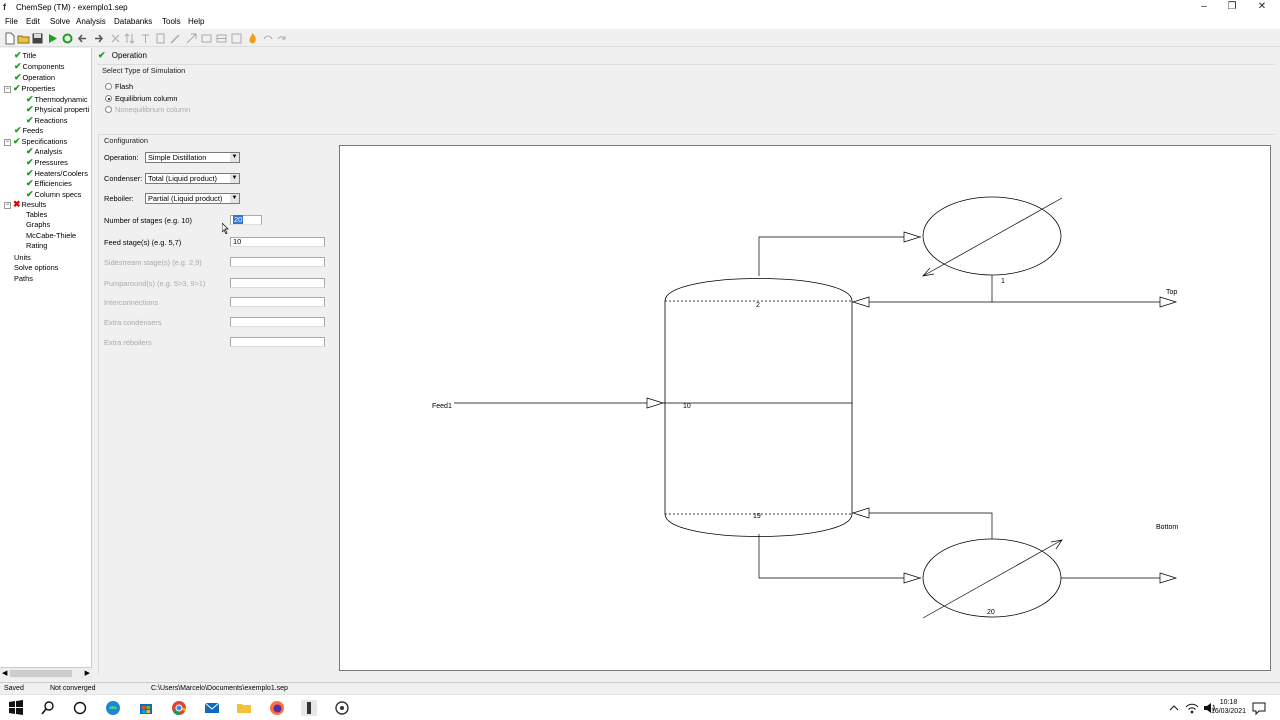  I want to click on radio-equilibrium-dot, so click(108, 98).